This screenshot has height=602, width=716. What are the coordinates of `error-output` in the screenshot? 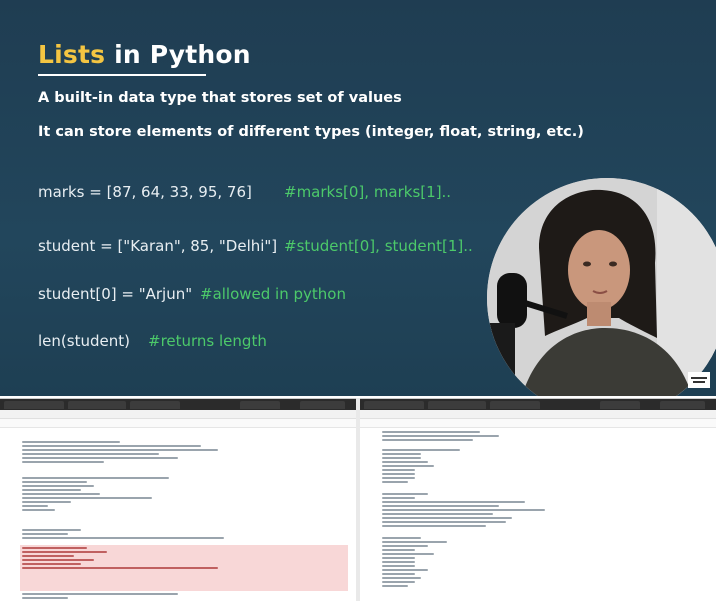 It's located at (184, 568).